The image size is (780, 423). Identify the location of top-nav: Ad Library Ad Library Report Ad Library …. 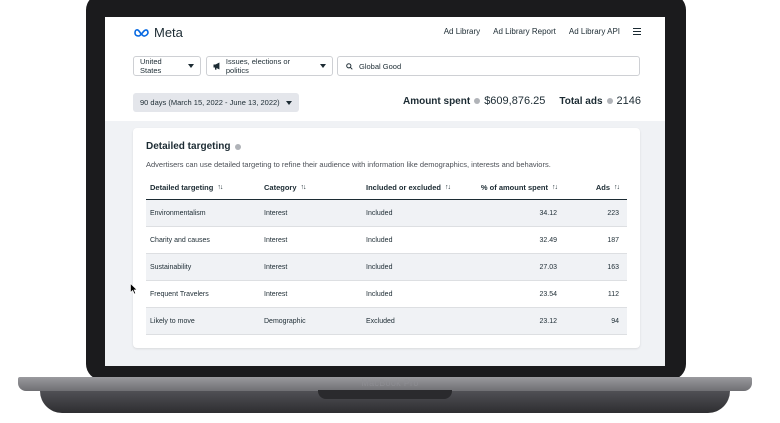
(542, 31).